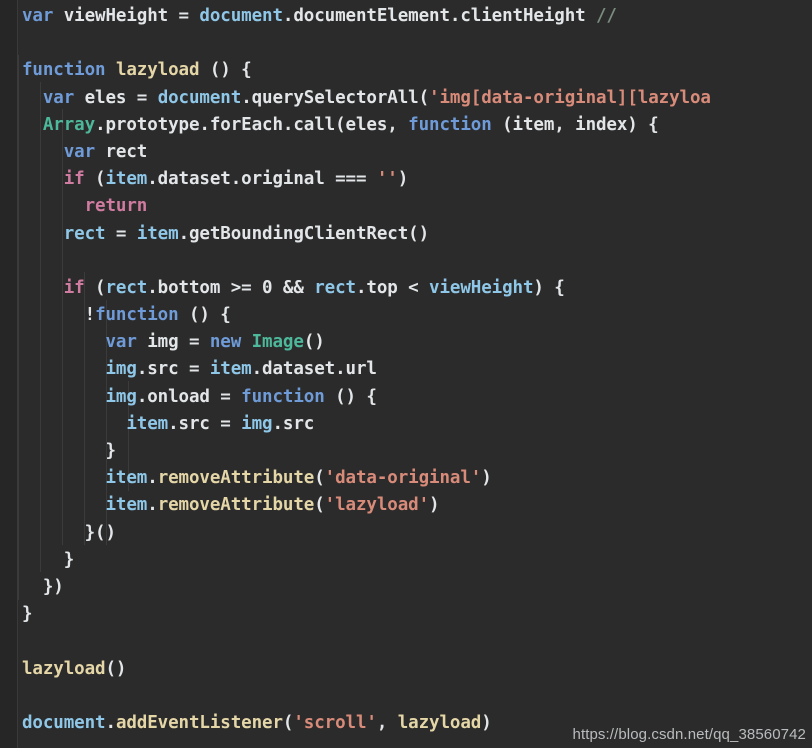 This screenshot has width=812, height=748. Describe the element at coordinates (570, 97) in the screenshot. I see `code-token-string: 'img[data-original][lazyloa` at that location.